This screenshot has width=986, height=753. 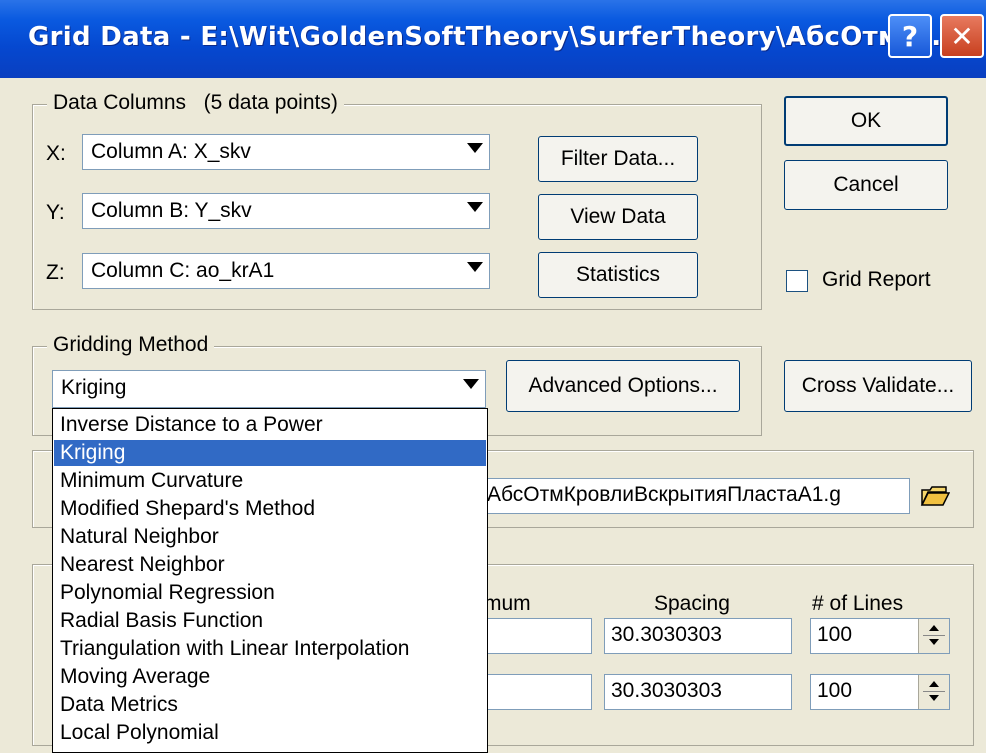 What do you see at coordinates (866, 121) in the screenshot?
I see `ok-button: OK` at bounding box center [866, 121].